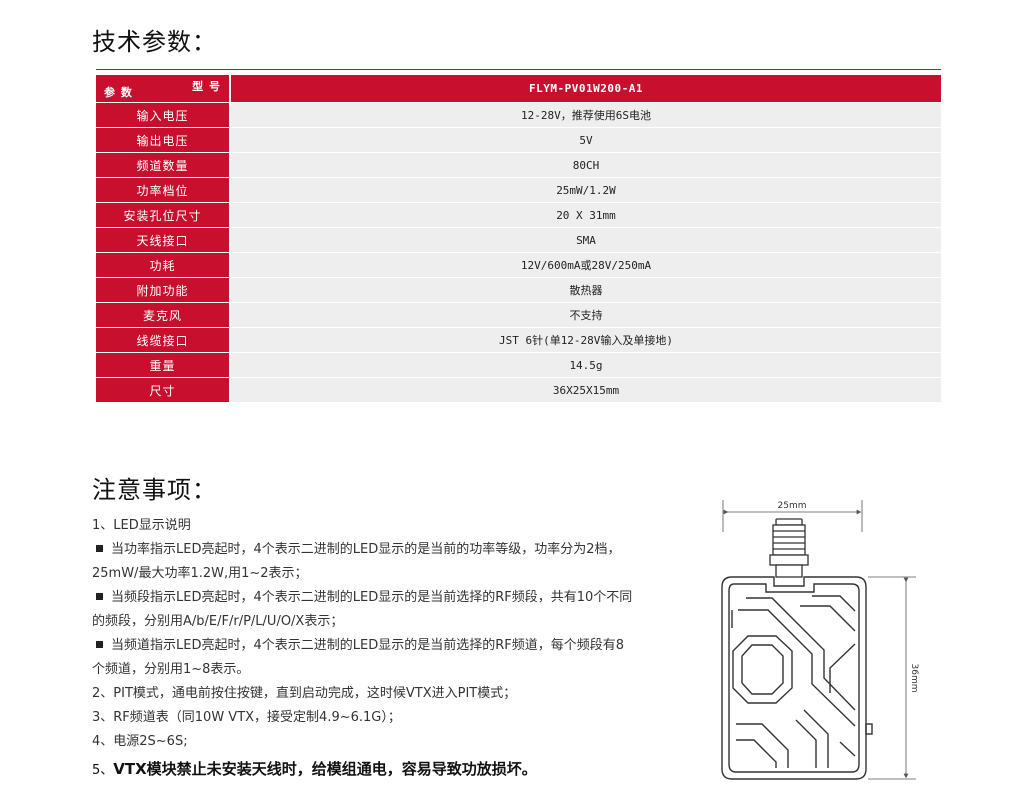 Image resolution: width=1010 pixels, height=785 pixels. I want to click on param-cell: 频道数量, so click(163, 165).